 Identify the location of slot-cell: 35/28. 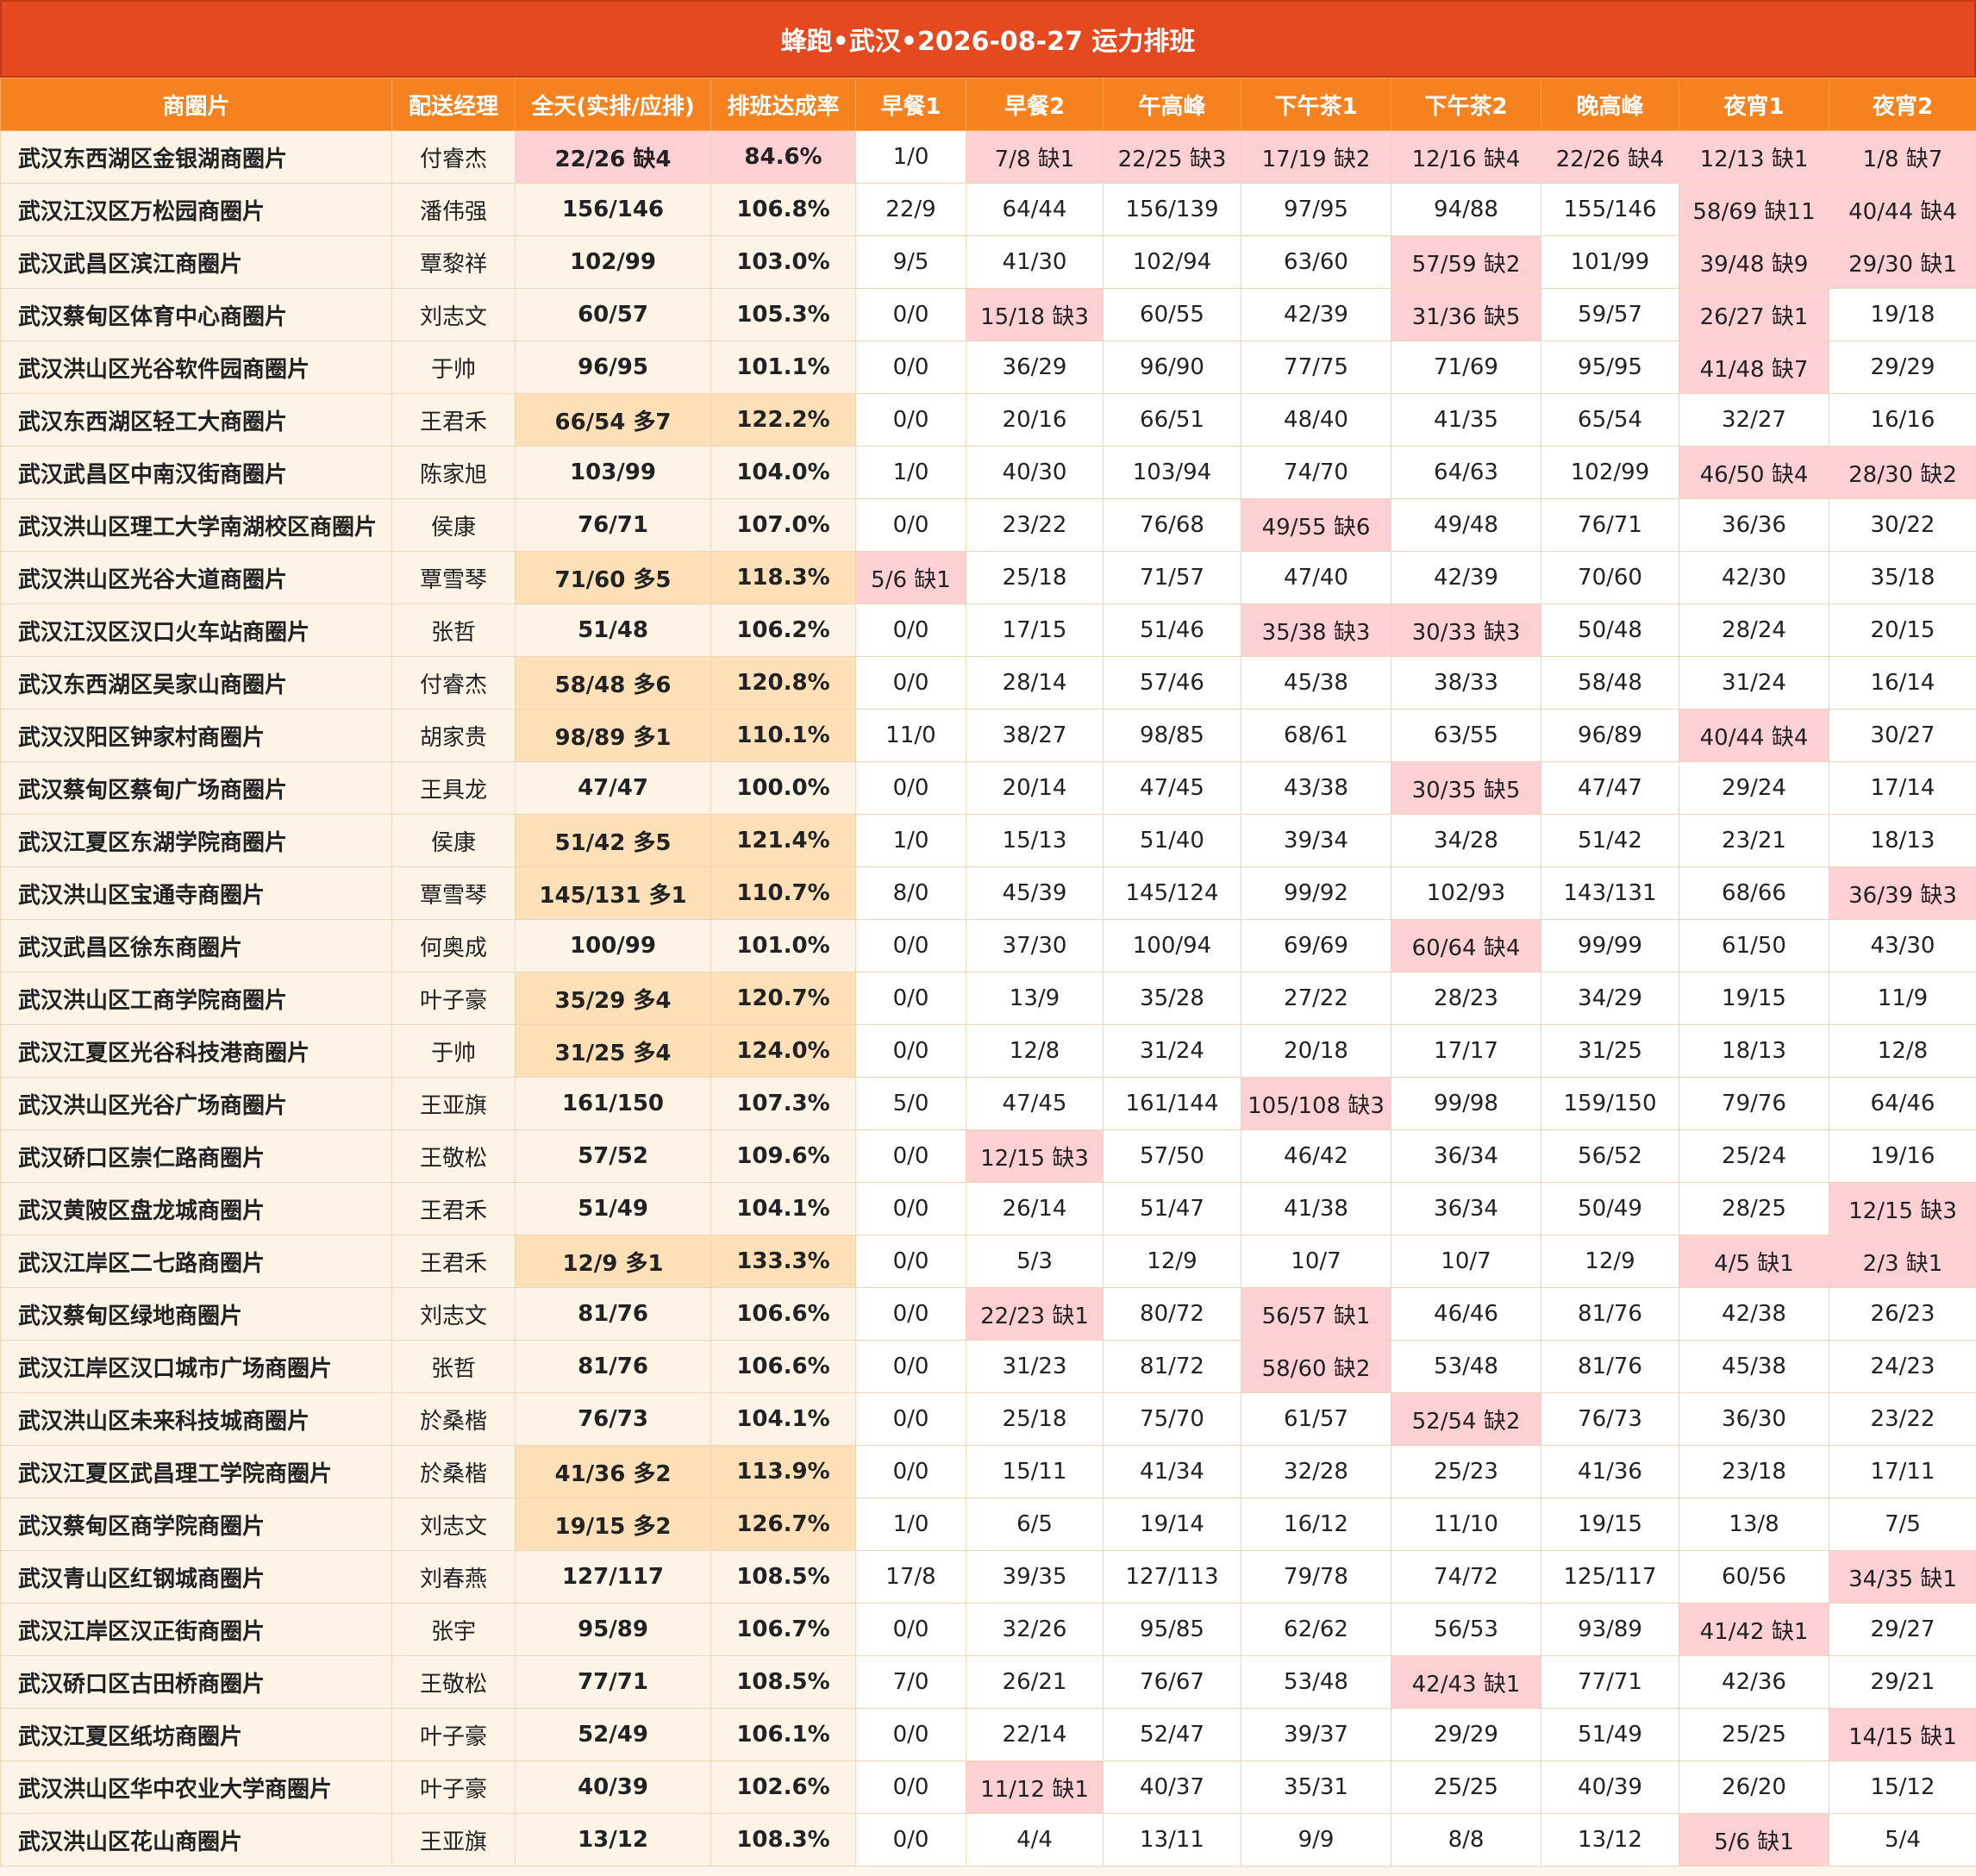
(1172, 998).